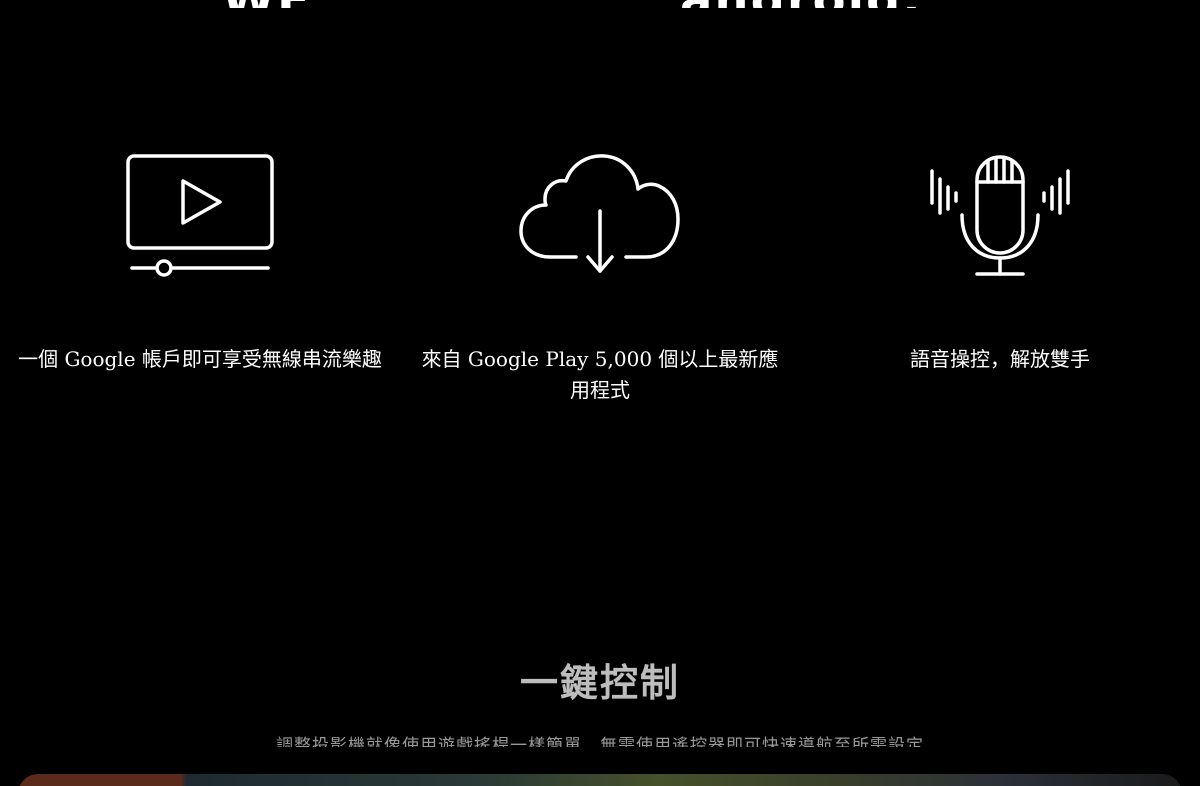 Image resolution: width=1200 pixels, height=786 pixels. Describe the element at coordinates (200, 359) in the screenshot. I see `feature-caption-streaming: 一個 Google 帳戶即可享受無線串流樂趣` at that location.